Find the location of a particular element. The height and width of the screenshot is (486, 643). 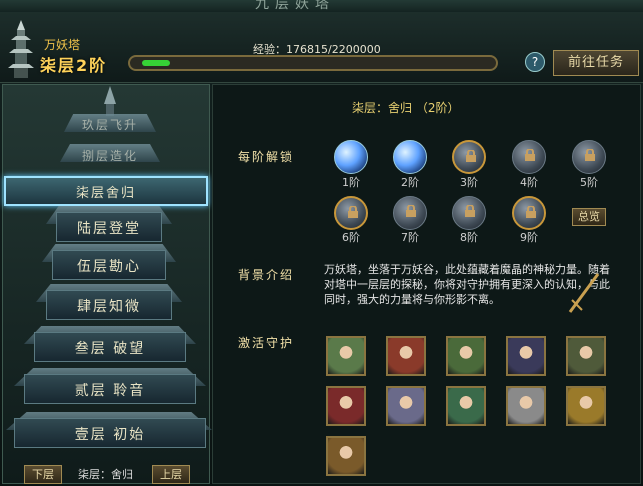

tier-8-orb is located at coordinates (469, 213).